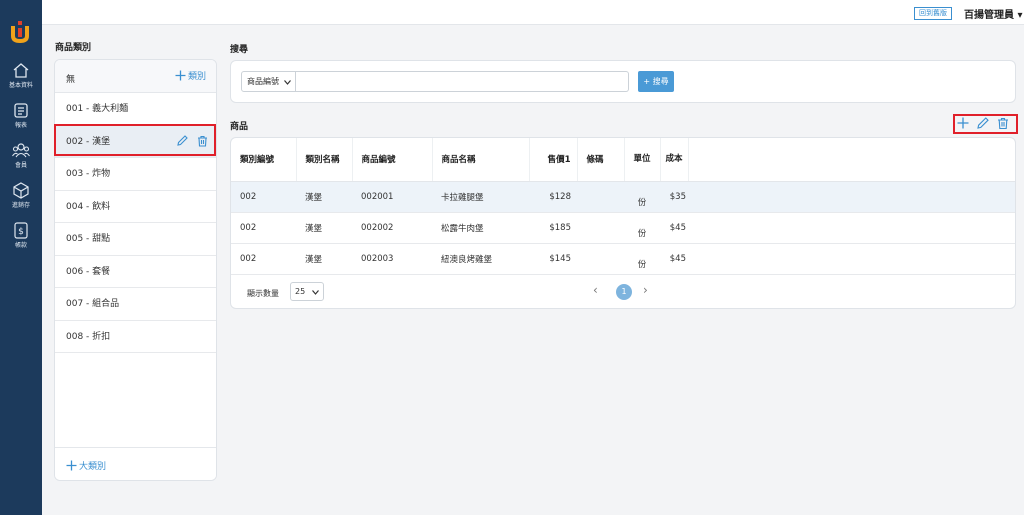 The height and width of the screenshot is (515, 1024). I want to click on top-bar: 回到舊版 百揚管理員 ▾, so click(533, 12).